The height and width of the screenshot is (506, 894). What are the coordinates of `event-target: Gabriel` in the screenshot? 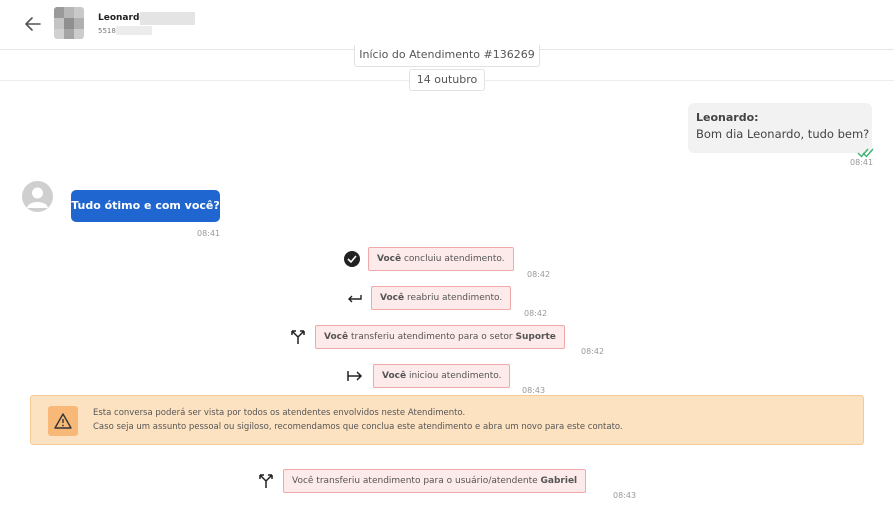 It's located at (559, 481).